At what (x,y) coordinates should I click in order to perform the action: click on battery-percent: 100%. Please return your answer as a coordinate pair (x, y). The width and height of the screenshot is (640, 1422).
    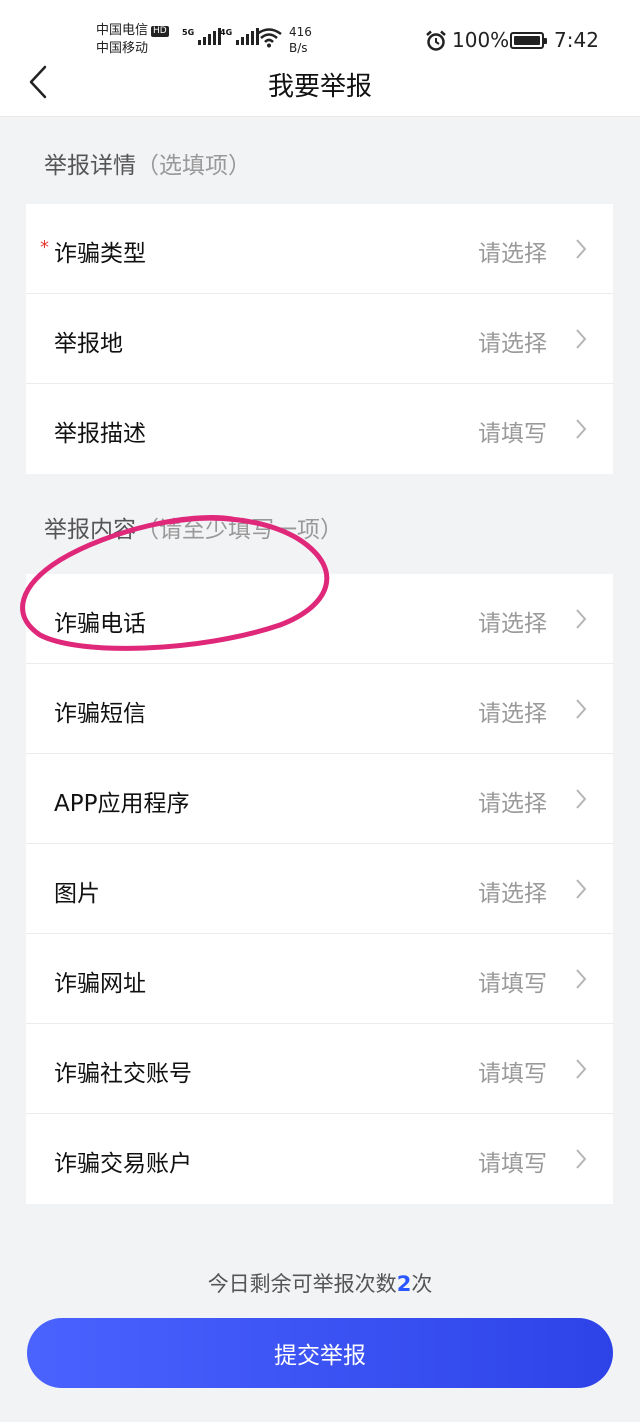
    Looking at the image, I should click on (481, 40).